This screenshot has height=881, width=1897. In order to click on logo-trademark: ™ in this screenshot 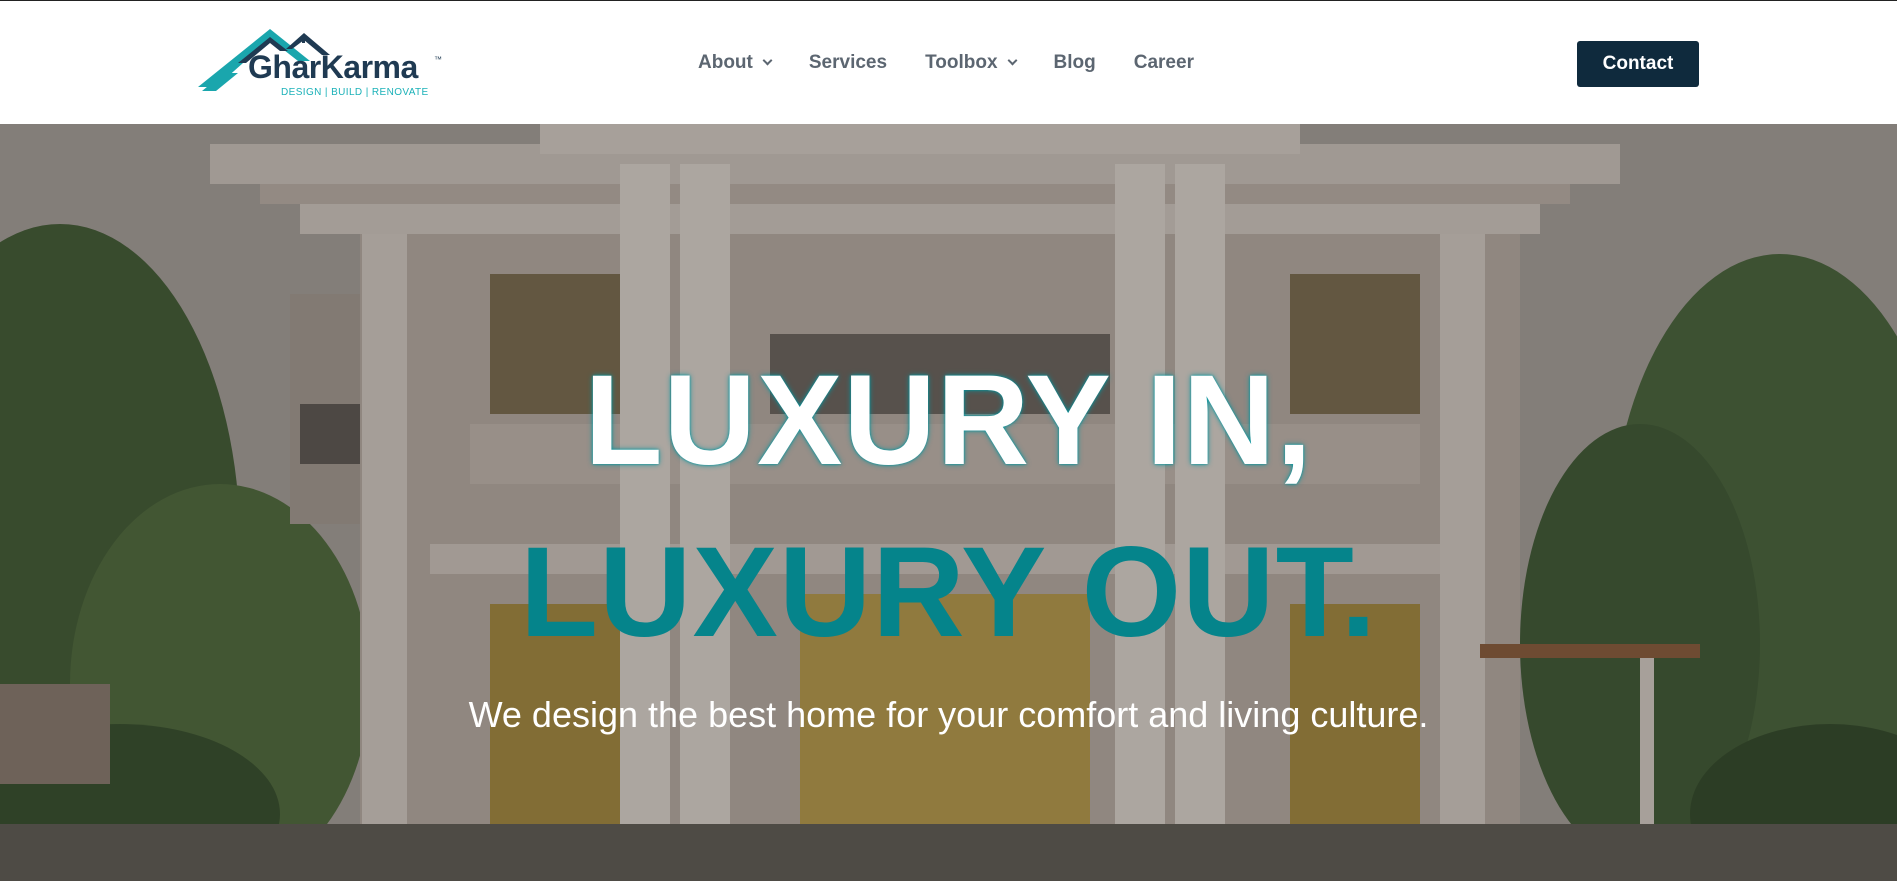, I will do `click(438, 59)`.